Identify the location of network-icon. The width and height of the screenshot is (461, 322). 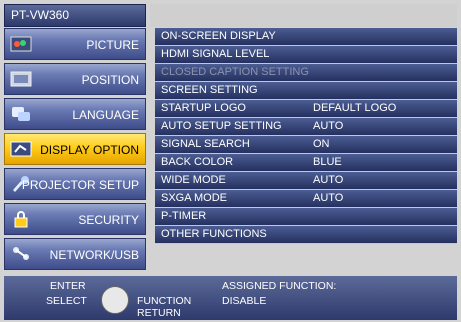
(21, 253).